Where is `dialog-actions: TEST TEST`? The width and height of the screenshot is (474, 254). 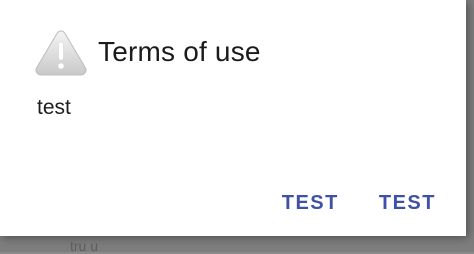
dialog-actions: TEST TEST is located at coordinates (359, 203).